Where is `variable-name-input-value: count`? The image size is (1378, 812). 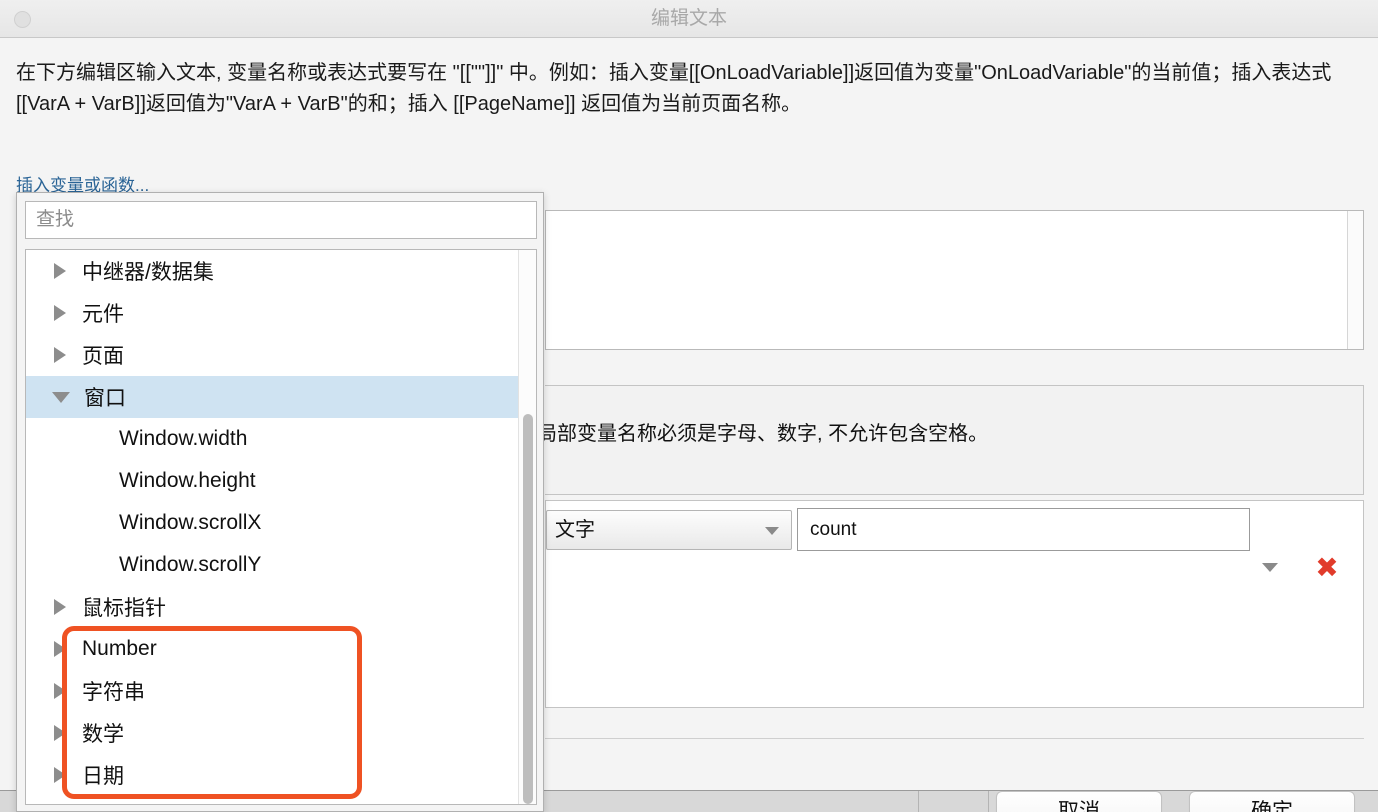
variable-name-input-value: count is located at coordinates (833, 529).